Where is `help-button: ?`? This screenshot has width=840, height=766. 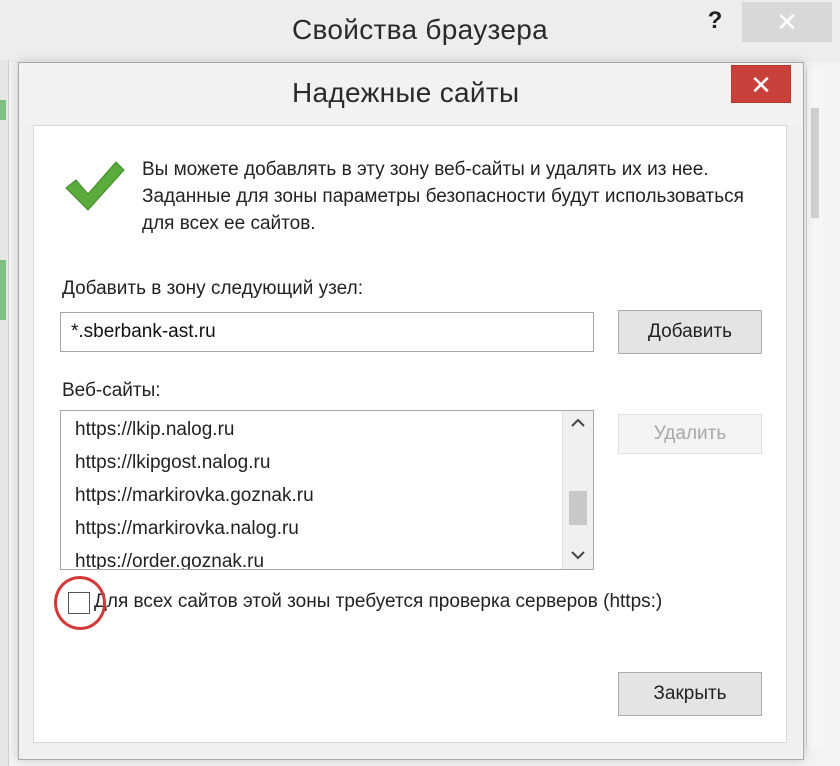
help-button: ? is located at coordinates (715, 21).